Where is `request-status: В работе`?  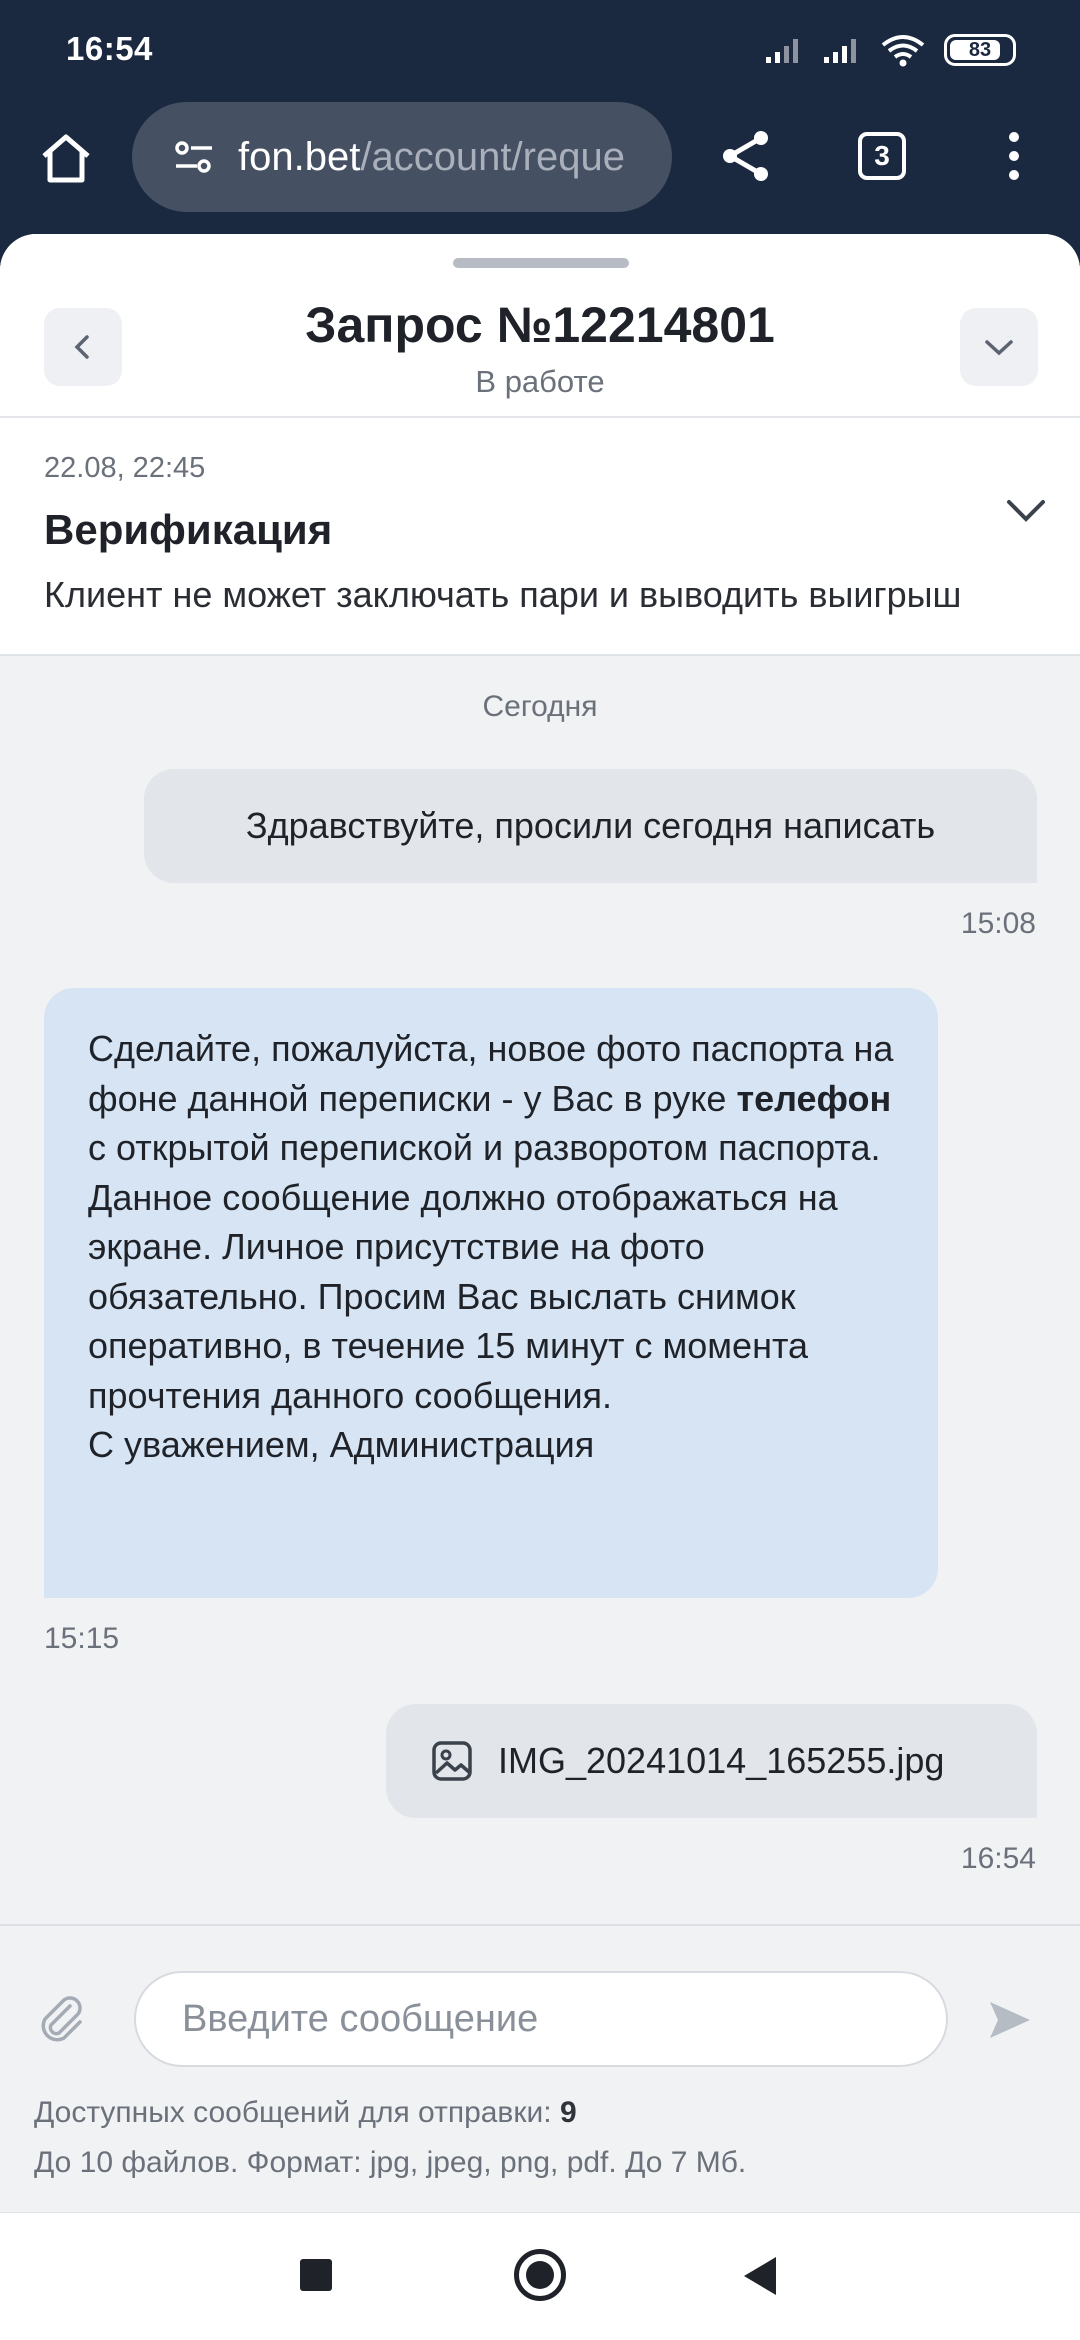
request-status: В работе is located at coordinates (540, 381).